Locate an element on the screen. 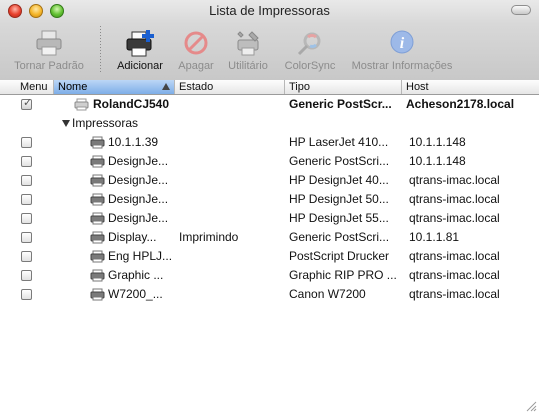 This screenshot has width=539, height=414. delete-button: Apagar is located at coordinates (196, 52).